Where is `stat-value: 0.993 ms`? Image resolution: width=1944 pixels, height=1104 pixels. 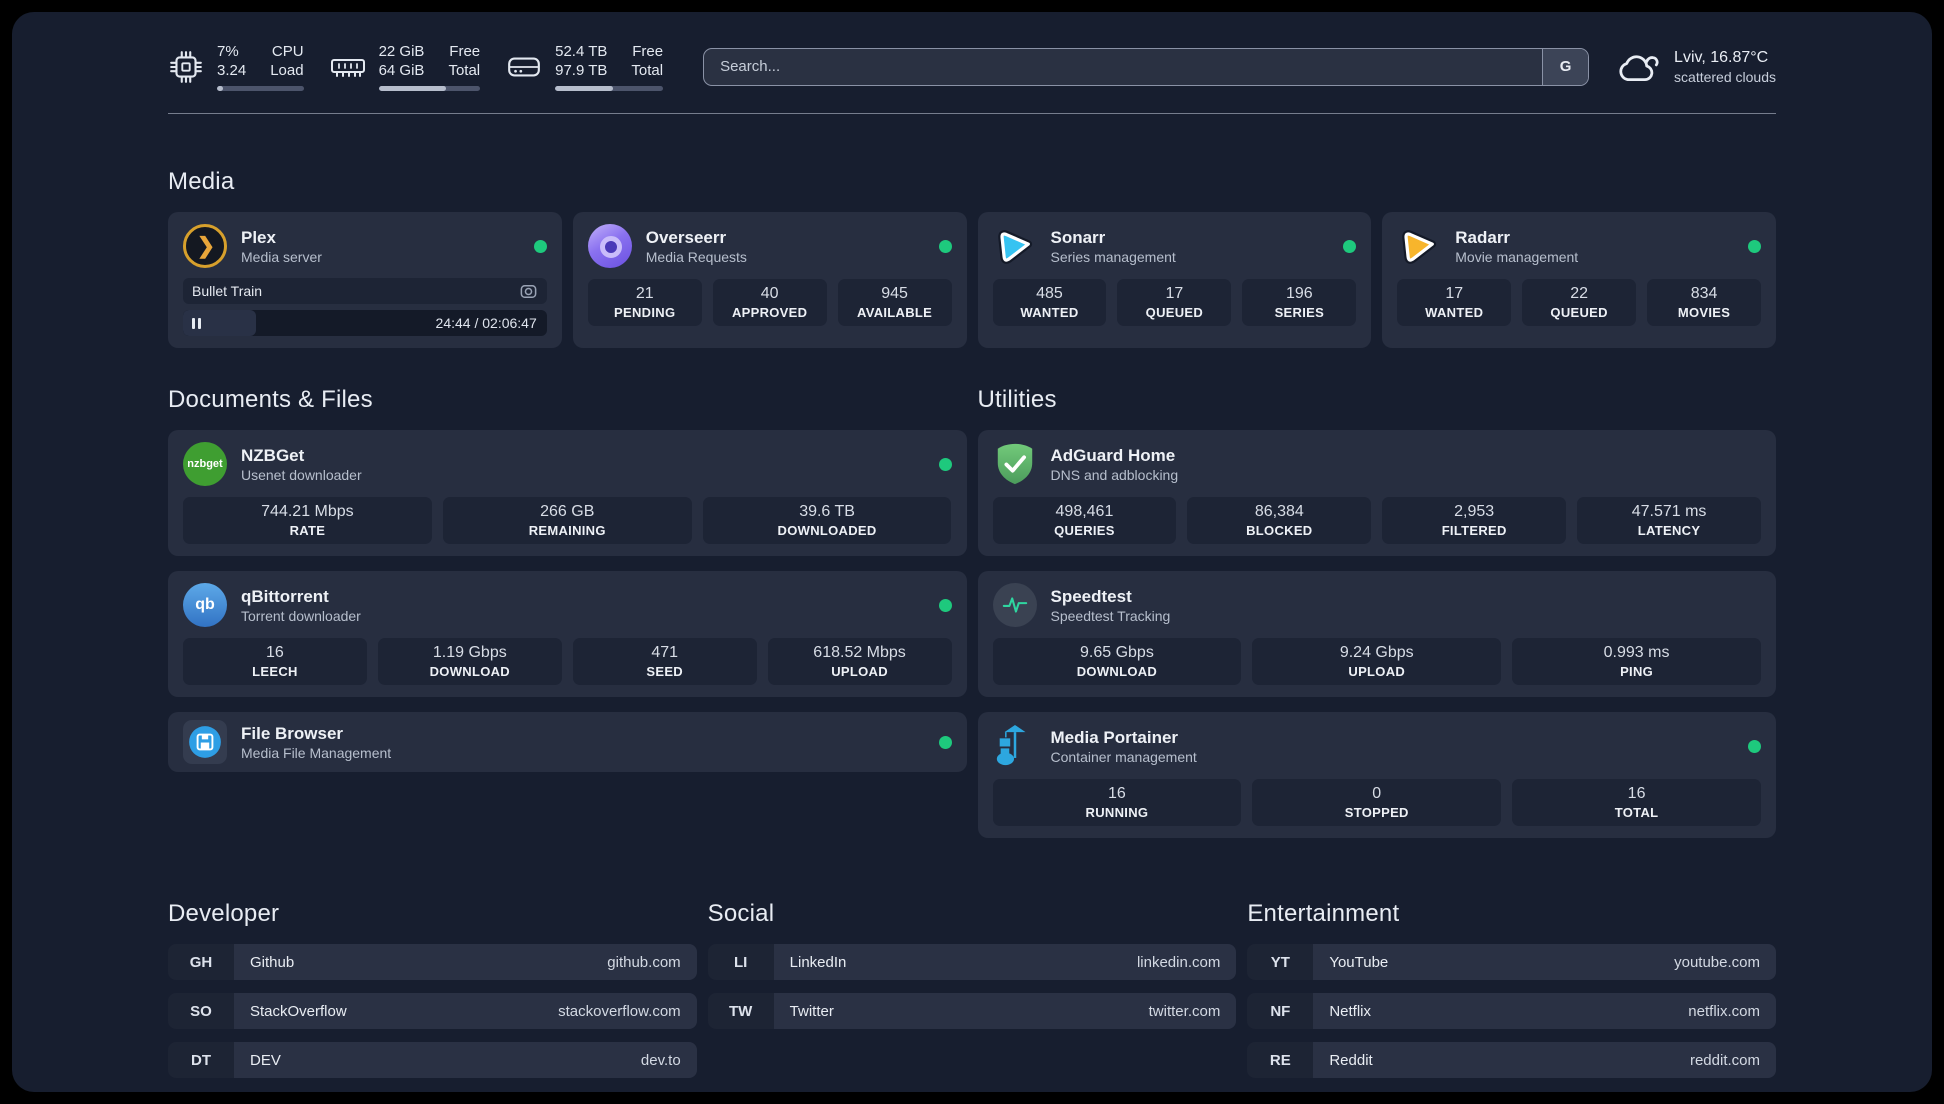
stat-value: 0.993 ms is located at coordinates (1636, 652).